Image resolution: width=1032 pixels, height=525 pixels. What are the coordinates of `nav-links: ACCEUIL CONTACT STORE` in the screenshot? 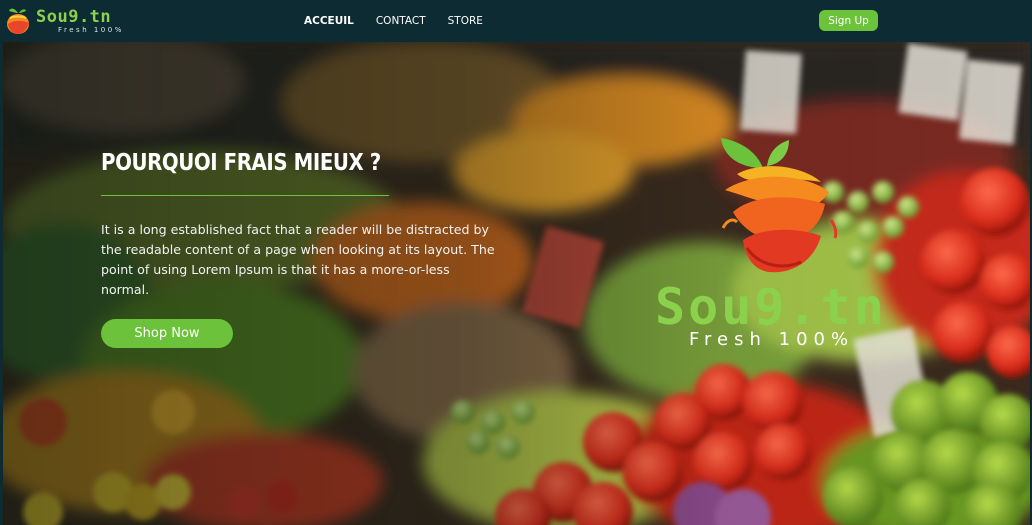 It's located at (404, 21).